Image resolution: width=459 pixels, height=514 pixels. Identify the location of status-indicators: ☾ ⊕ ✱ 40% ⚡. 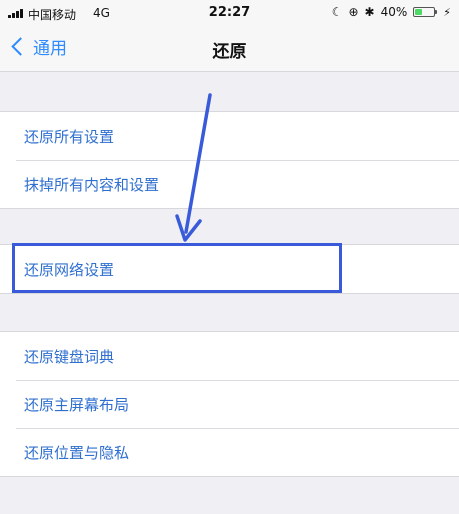
(391, 12).